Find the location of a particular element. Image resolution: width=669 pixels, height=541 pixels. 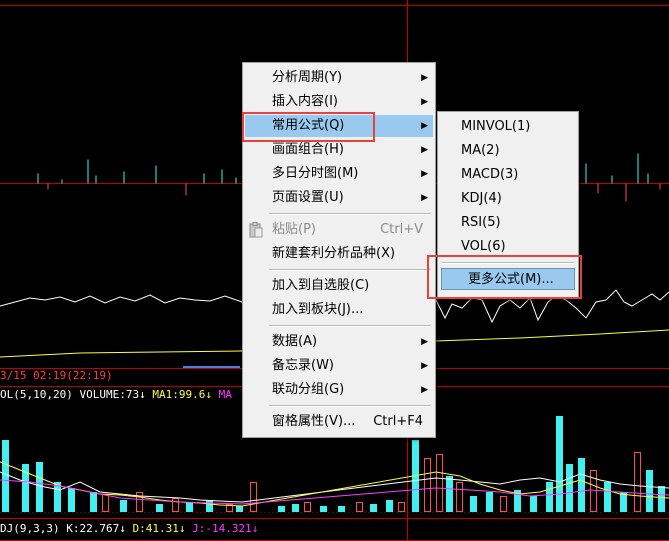

volume-value: VOLUME:73 is located at coordinates (109, 394).